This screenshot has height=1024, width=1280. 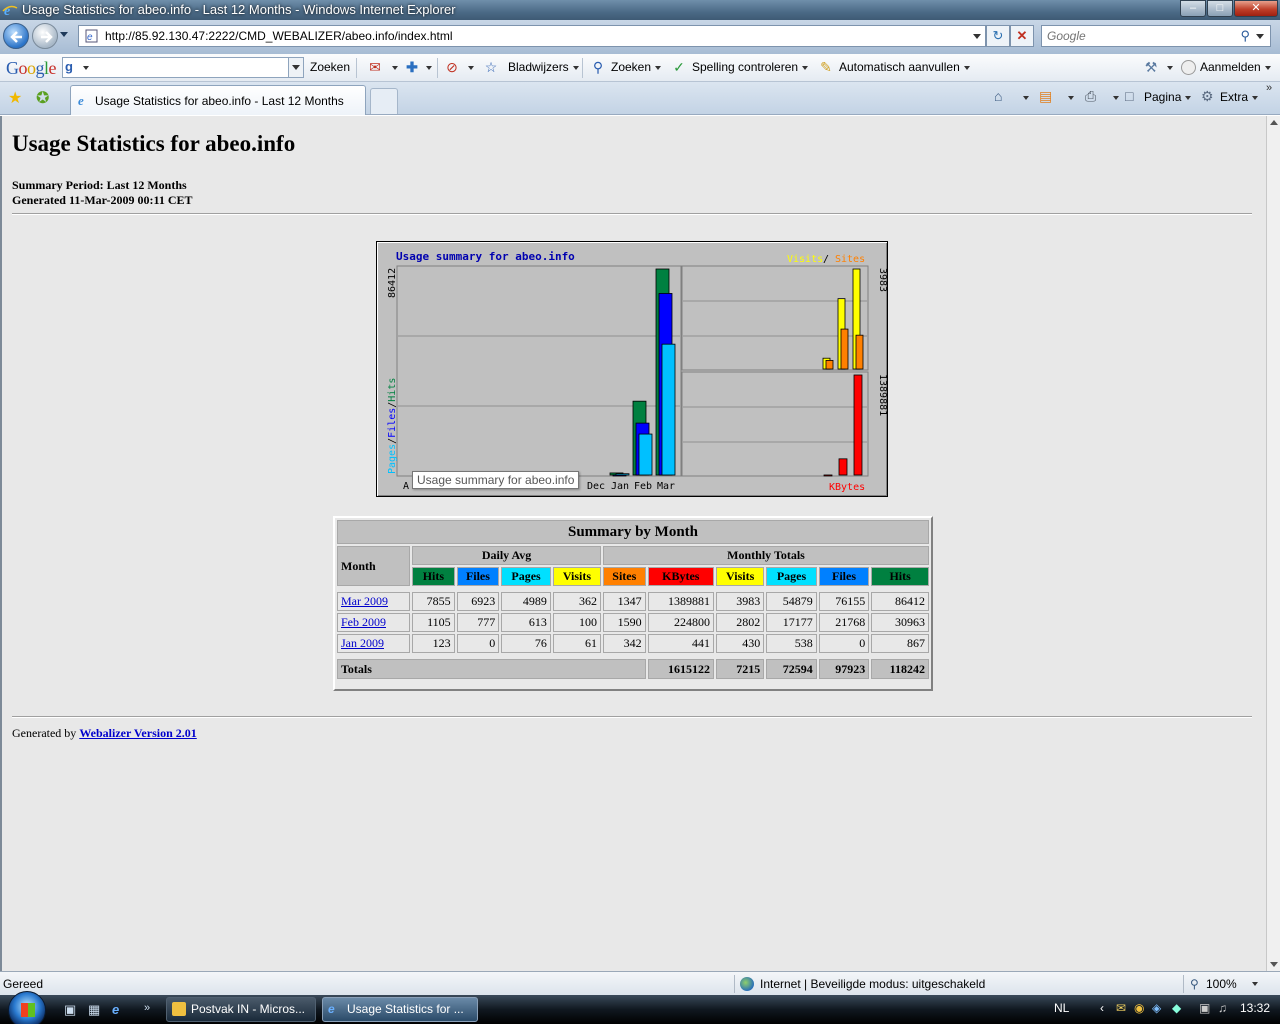 I want to click on start-button, so click(x=27, y=1007).